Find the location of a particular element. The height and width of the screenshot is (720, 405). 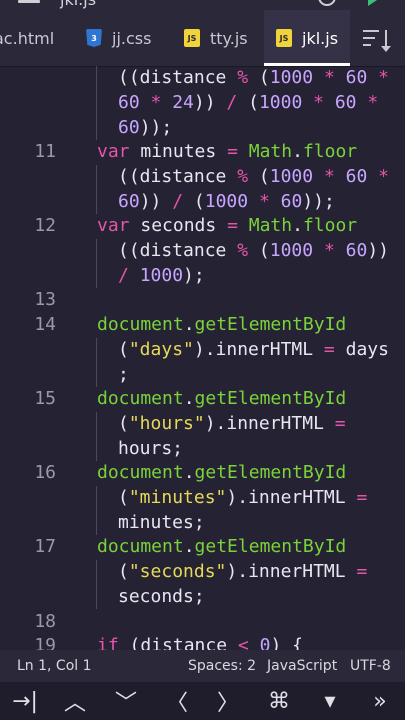

code-line: seconds; is located at coordinates (161, 596).